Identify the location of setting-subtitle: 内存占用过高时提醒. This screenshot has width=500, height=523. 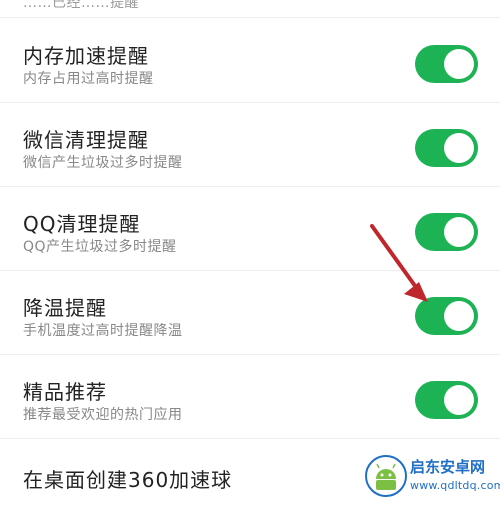
(88, 79).